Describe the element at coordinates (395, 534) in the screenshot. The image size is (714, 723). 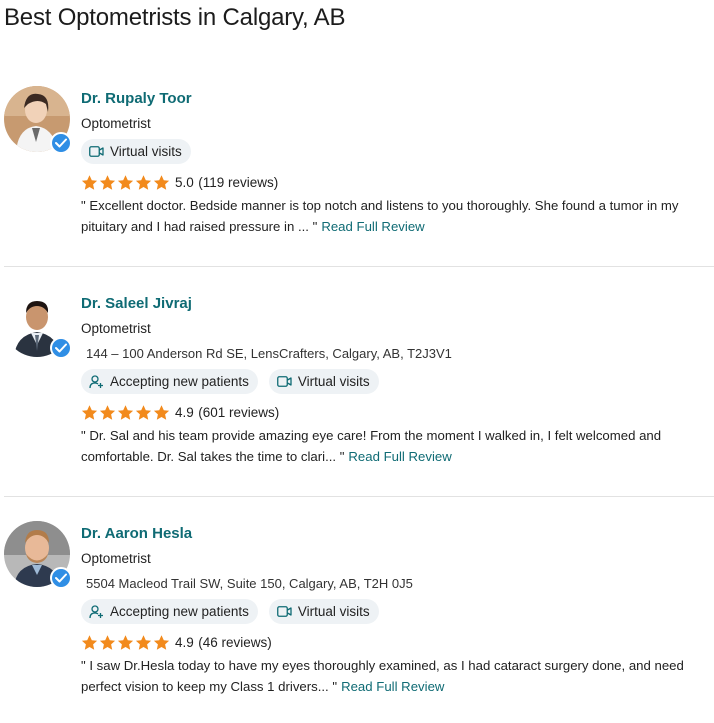
I see `doctor-name-link: Dr. Aaron Hesla` at that location.